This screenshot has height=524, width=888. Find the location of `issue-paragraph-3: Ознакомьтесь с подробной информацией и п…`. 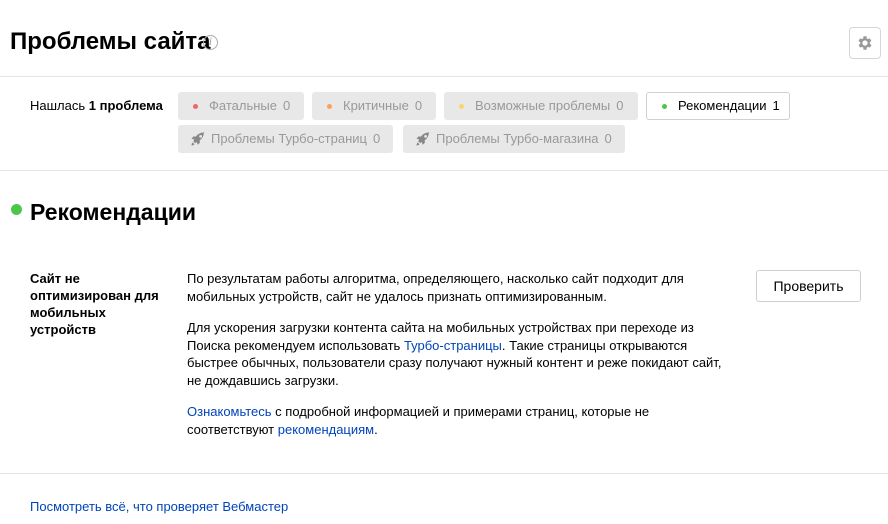

issue-paragraph-3: Ознакомьтесь с подробной информацией и п… is located at coordinates (418, 420).